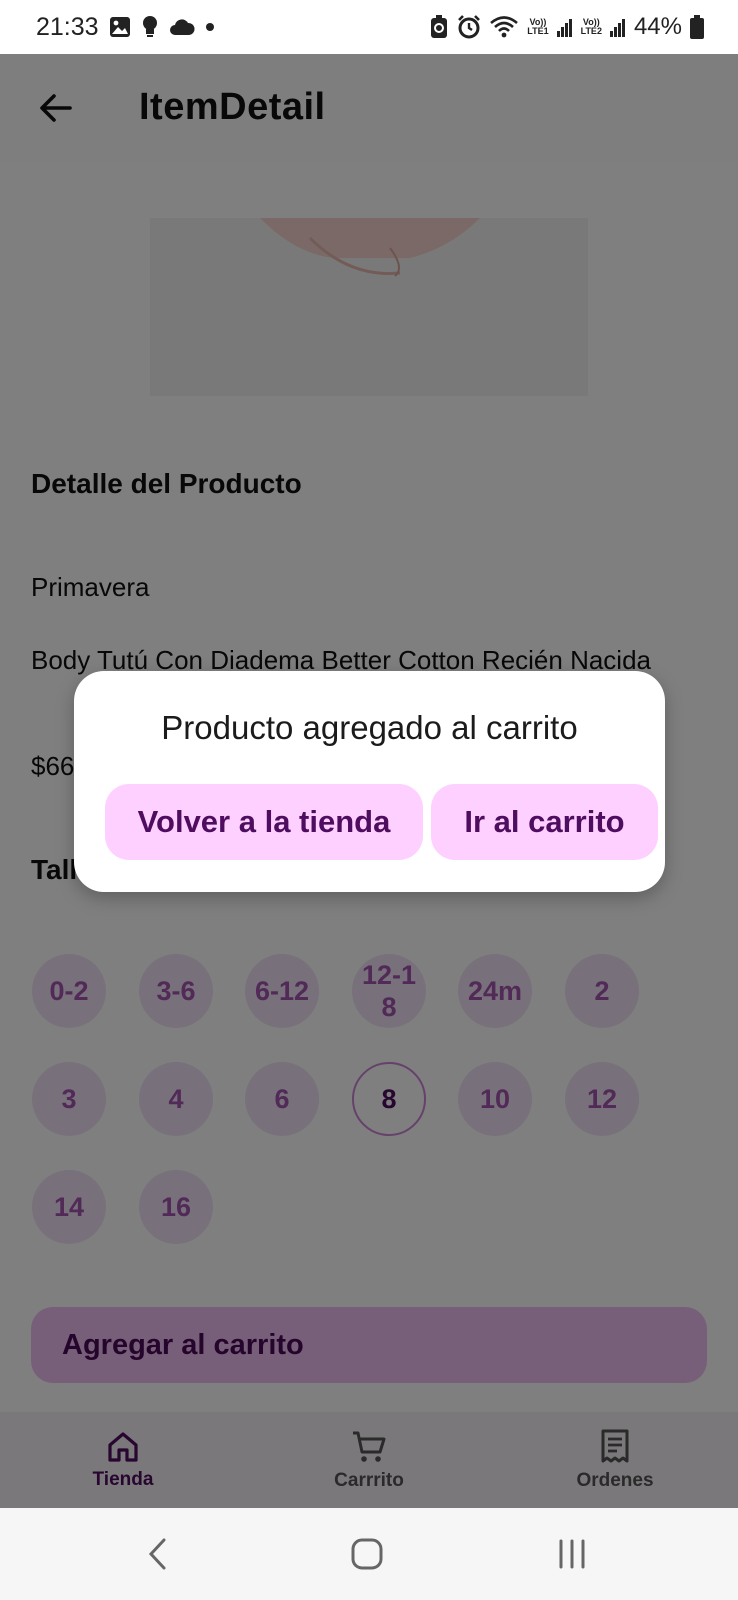 The height and width of the screenshot is (1600, 738). What do you see at coordinates (697, 27) in the screenshot?
I see `battery-icon` at bounding box center [697, 27].